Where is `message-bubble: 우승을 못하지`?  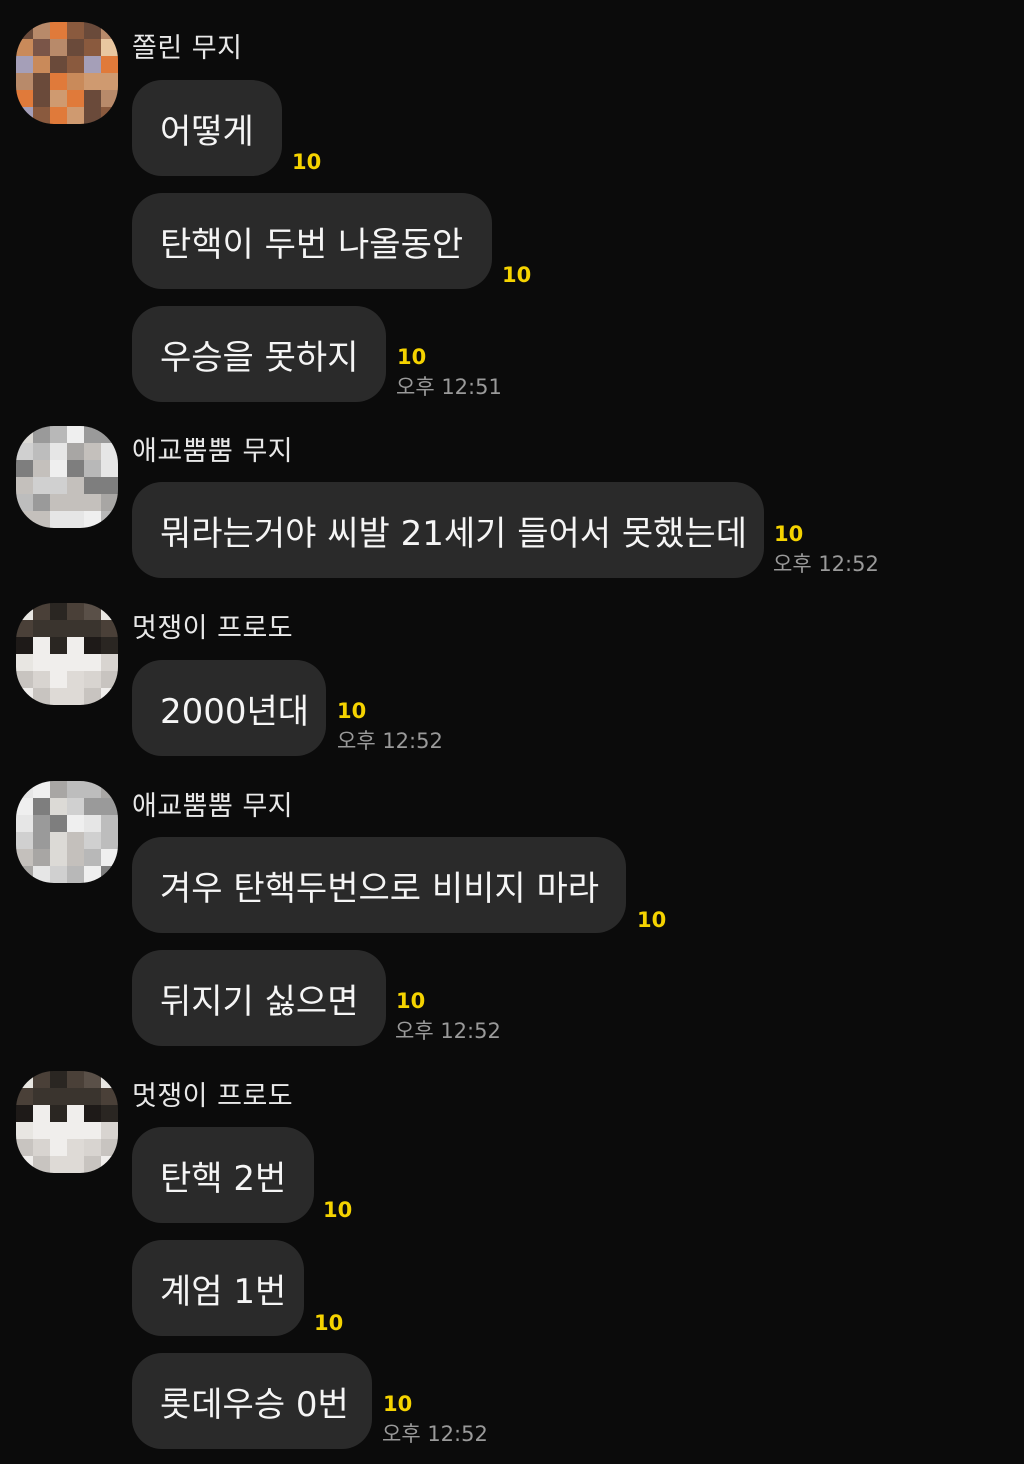
message-bubble: 우승을 못하지 is located at coordinates (259, 354).